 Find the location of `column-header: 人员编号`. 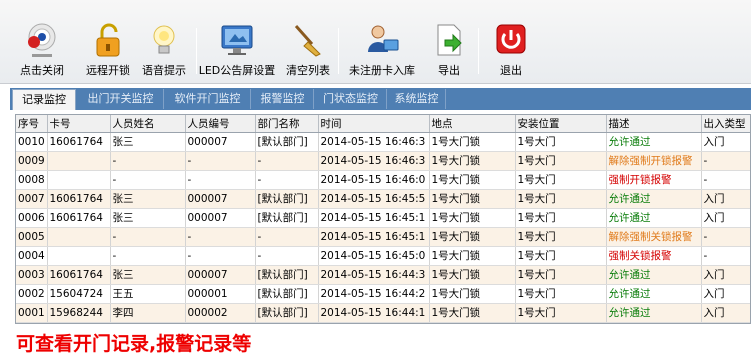

column-header: 人员编号 is located at coordinates (220, 124).